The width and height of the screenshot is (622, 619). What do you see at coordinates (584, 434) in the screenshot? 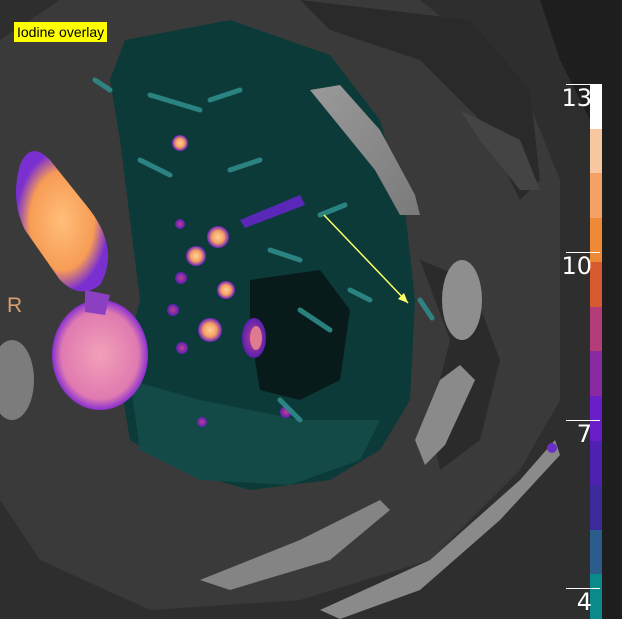
I see `colorbar-tick: 7` at bounding box center [584, 434].